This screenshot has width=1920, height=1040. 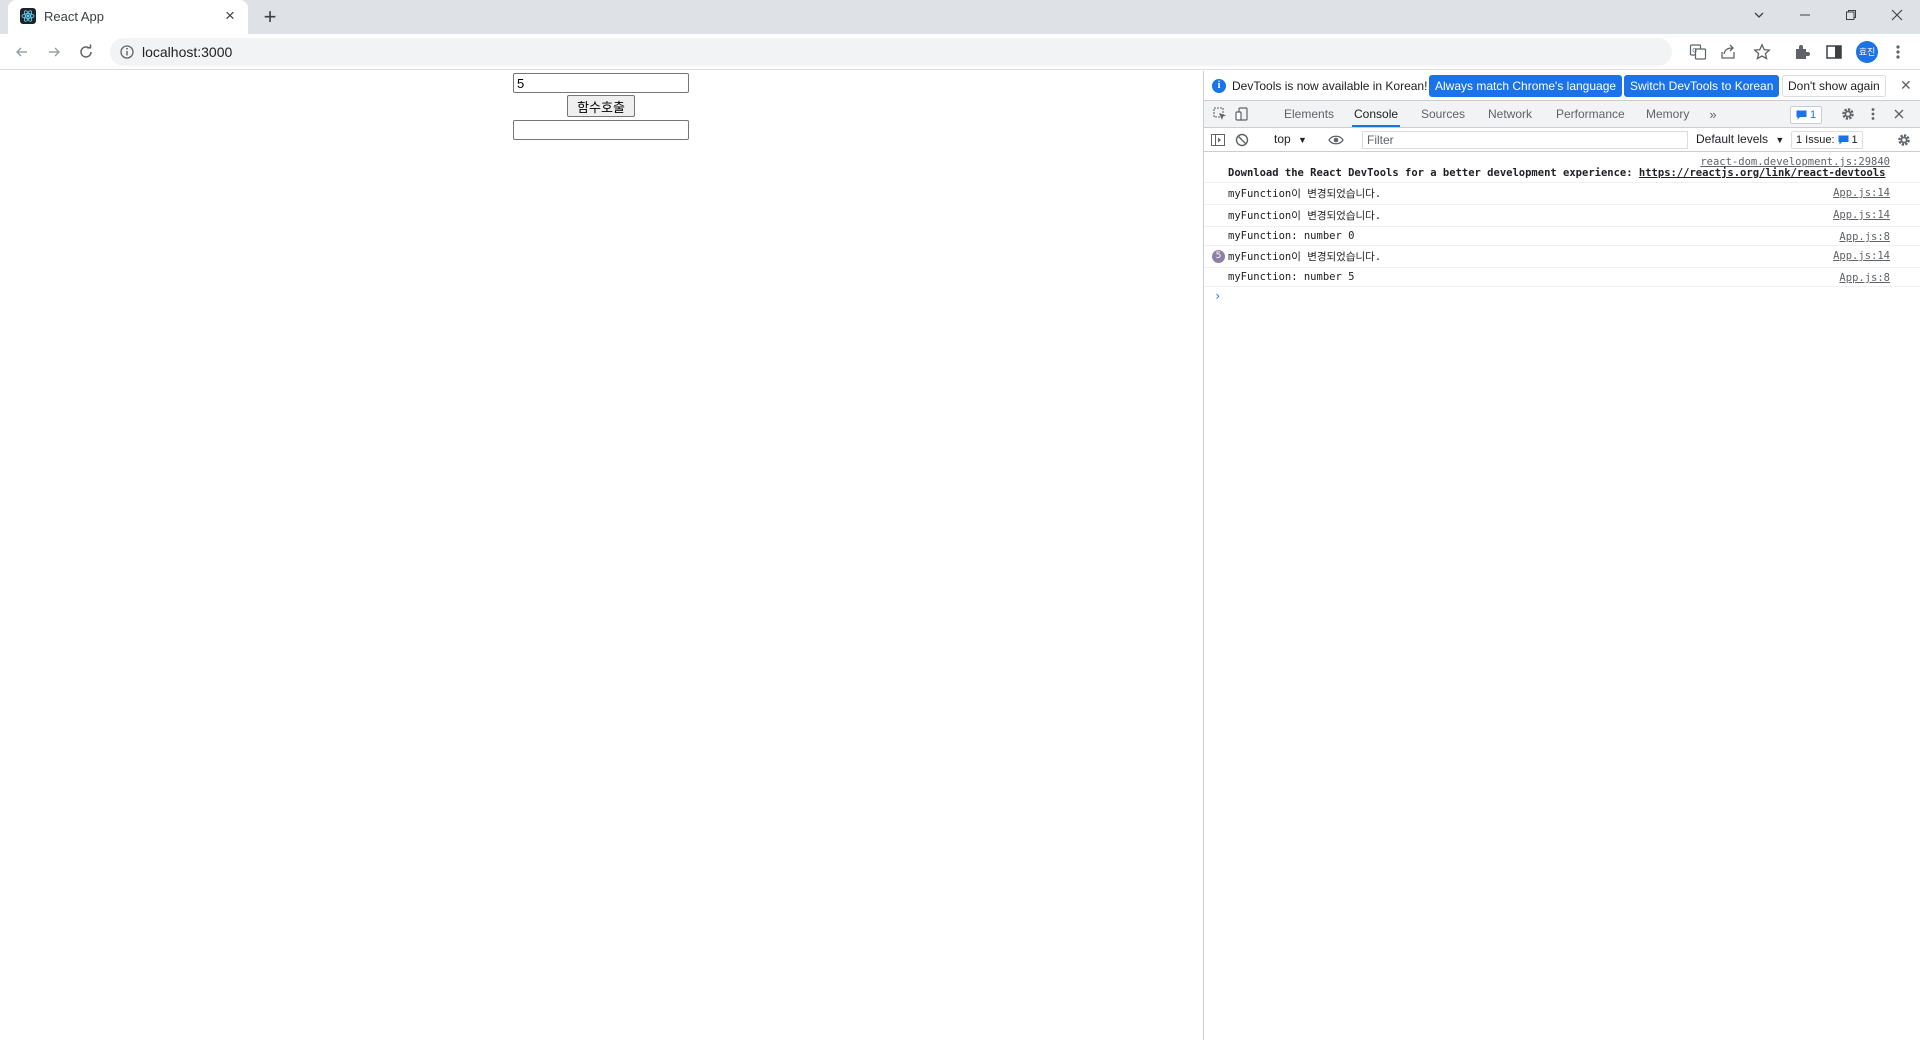 What do you see at coordinates (270, 17) in the screenshot?
I see `new-tab-icon: +` at bounding box center [270, 17].